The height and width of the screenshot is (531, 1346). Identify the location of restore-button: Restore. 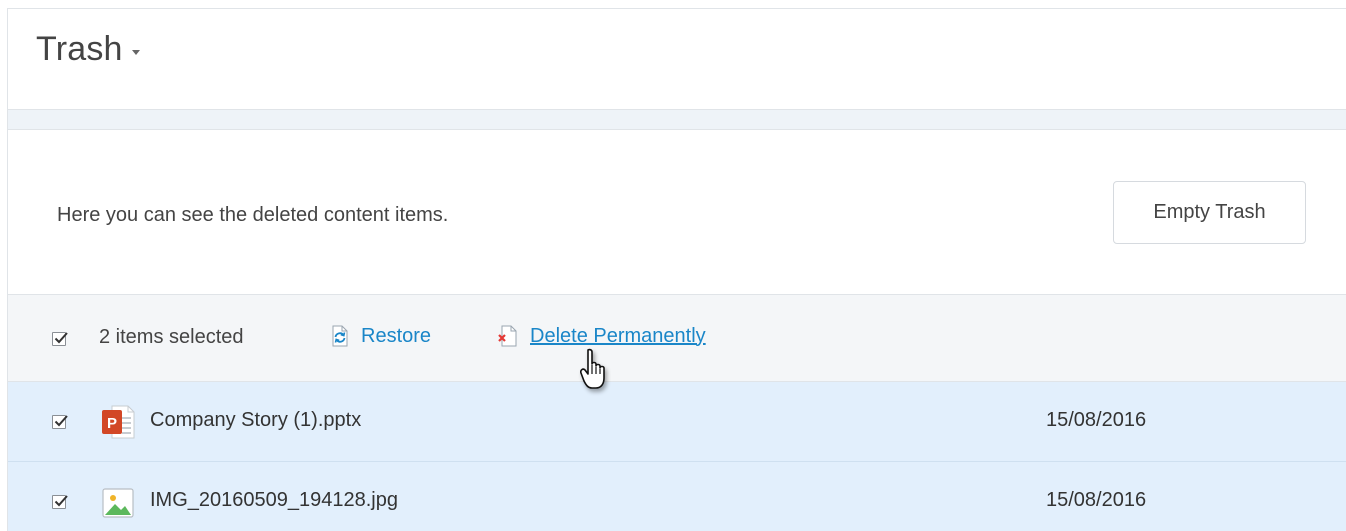
(378, 336).